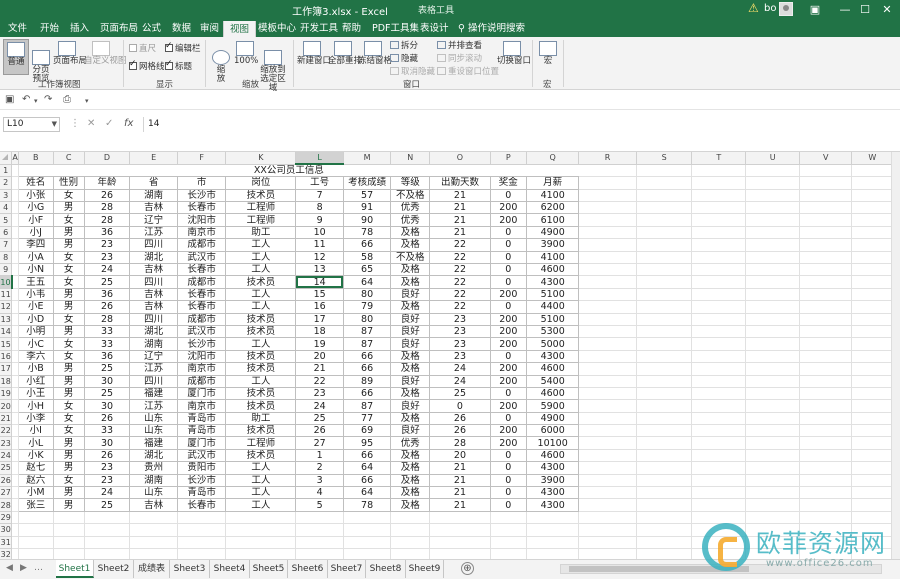 Image resolution: width=900 pixels, height=579 pixels. I want to click on cell: 王五, so click(36, 282).